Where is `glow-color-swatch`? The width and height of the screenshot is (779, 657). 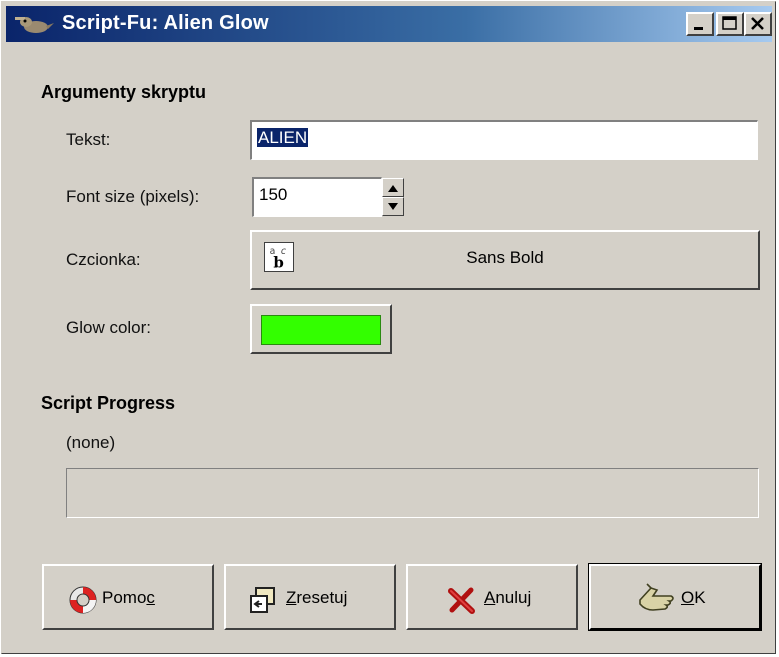 glow-color-swatch is located at coordinates (321, 330).